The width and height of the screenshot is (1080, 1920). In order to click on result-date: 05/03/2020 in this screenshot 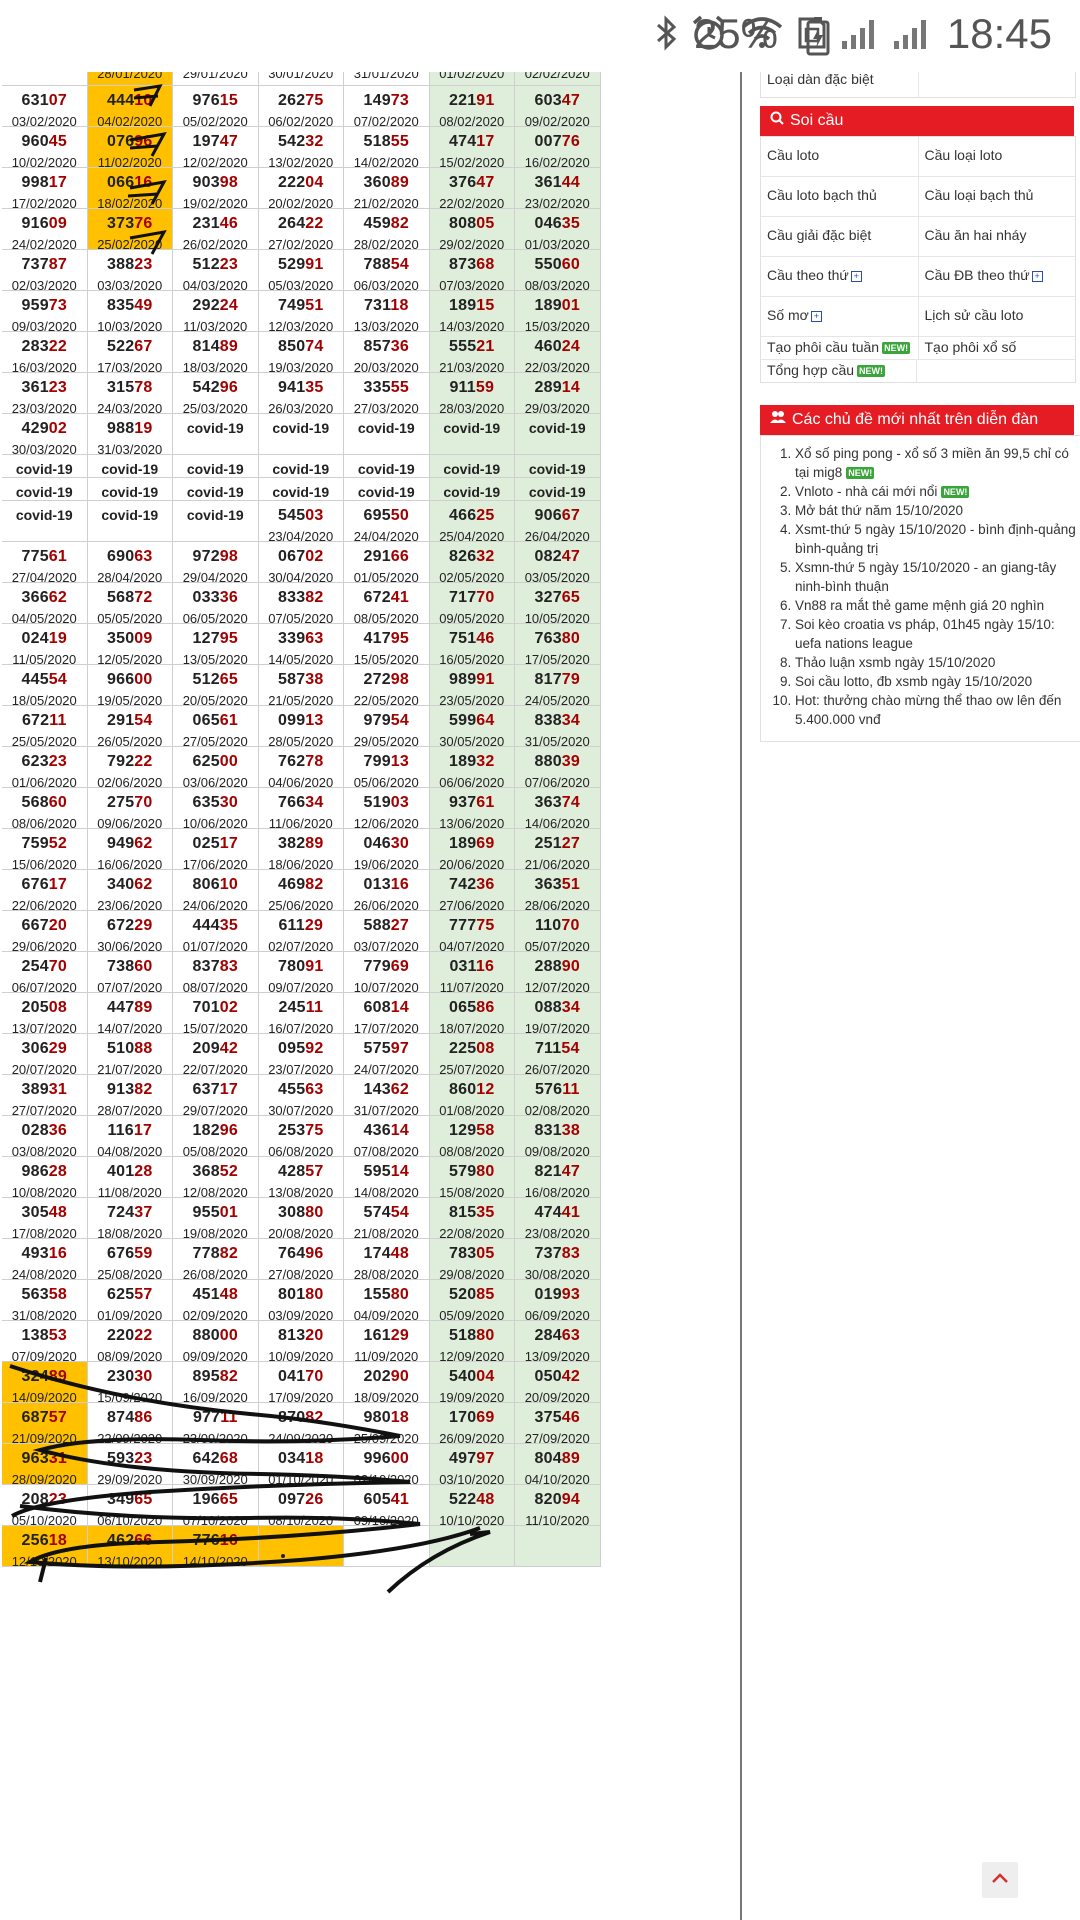, I will do `click(301, 284)`.